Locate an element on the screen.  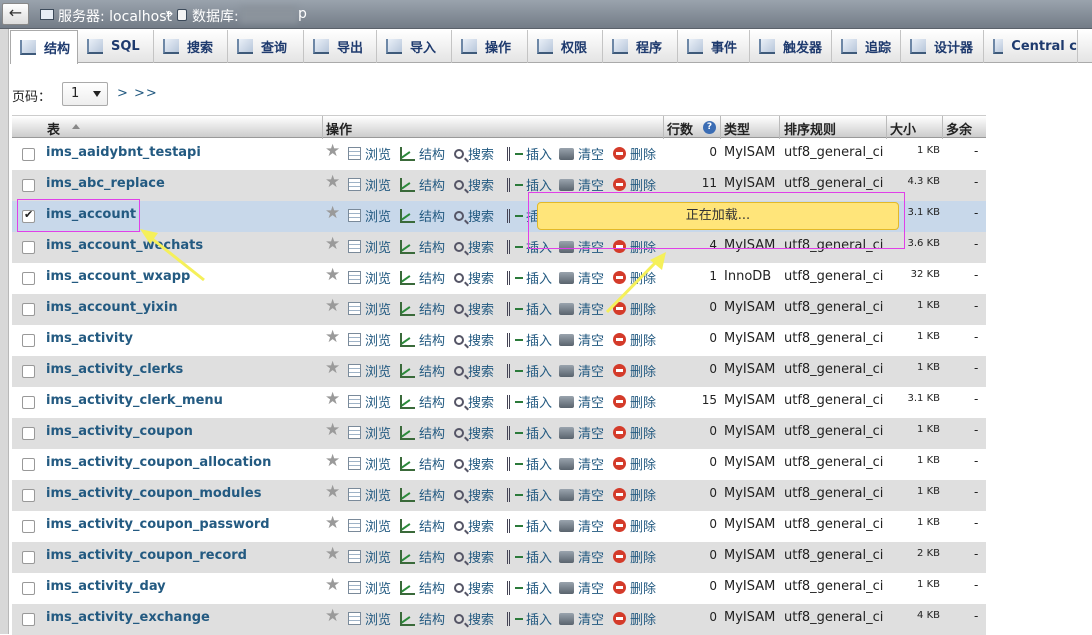
navigation-collapse-strip is located at coordinates (4, 317).